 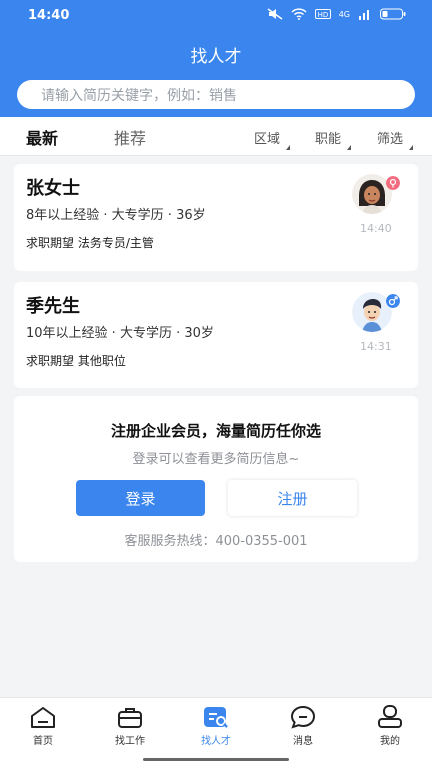 I want to click on hd-icon: HD, so click(x=322, y=14).